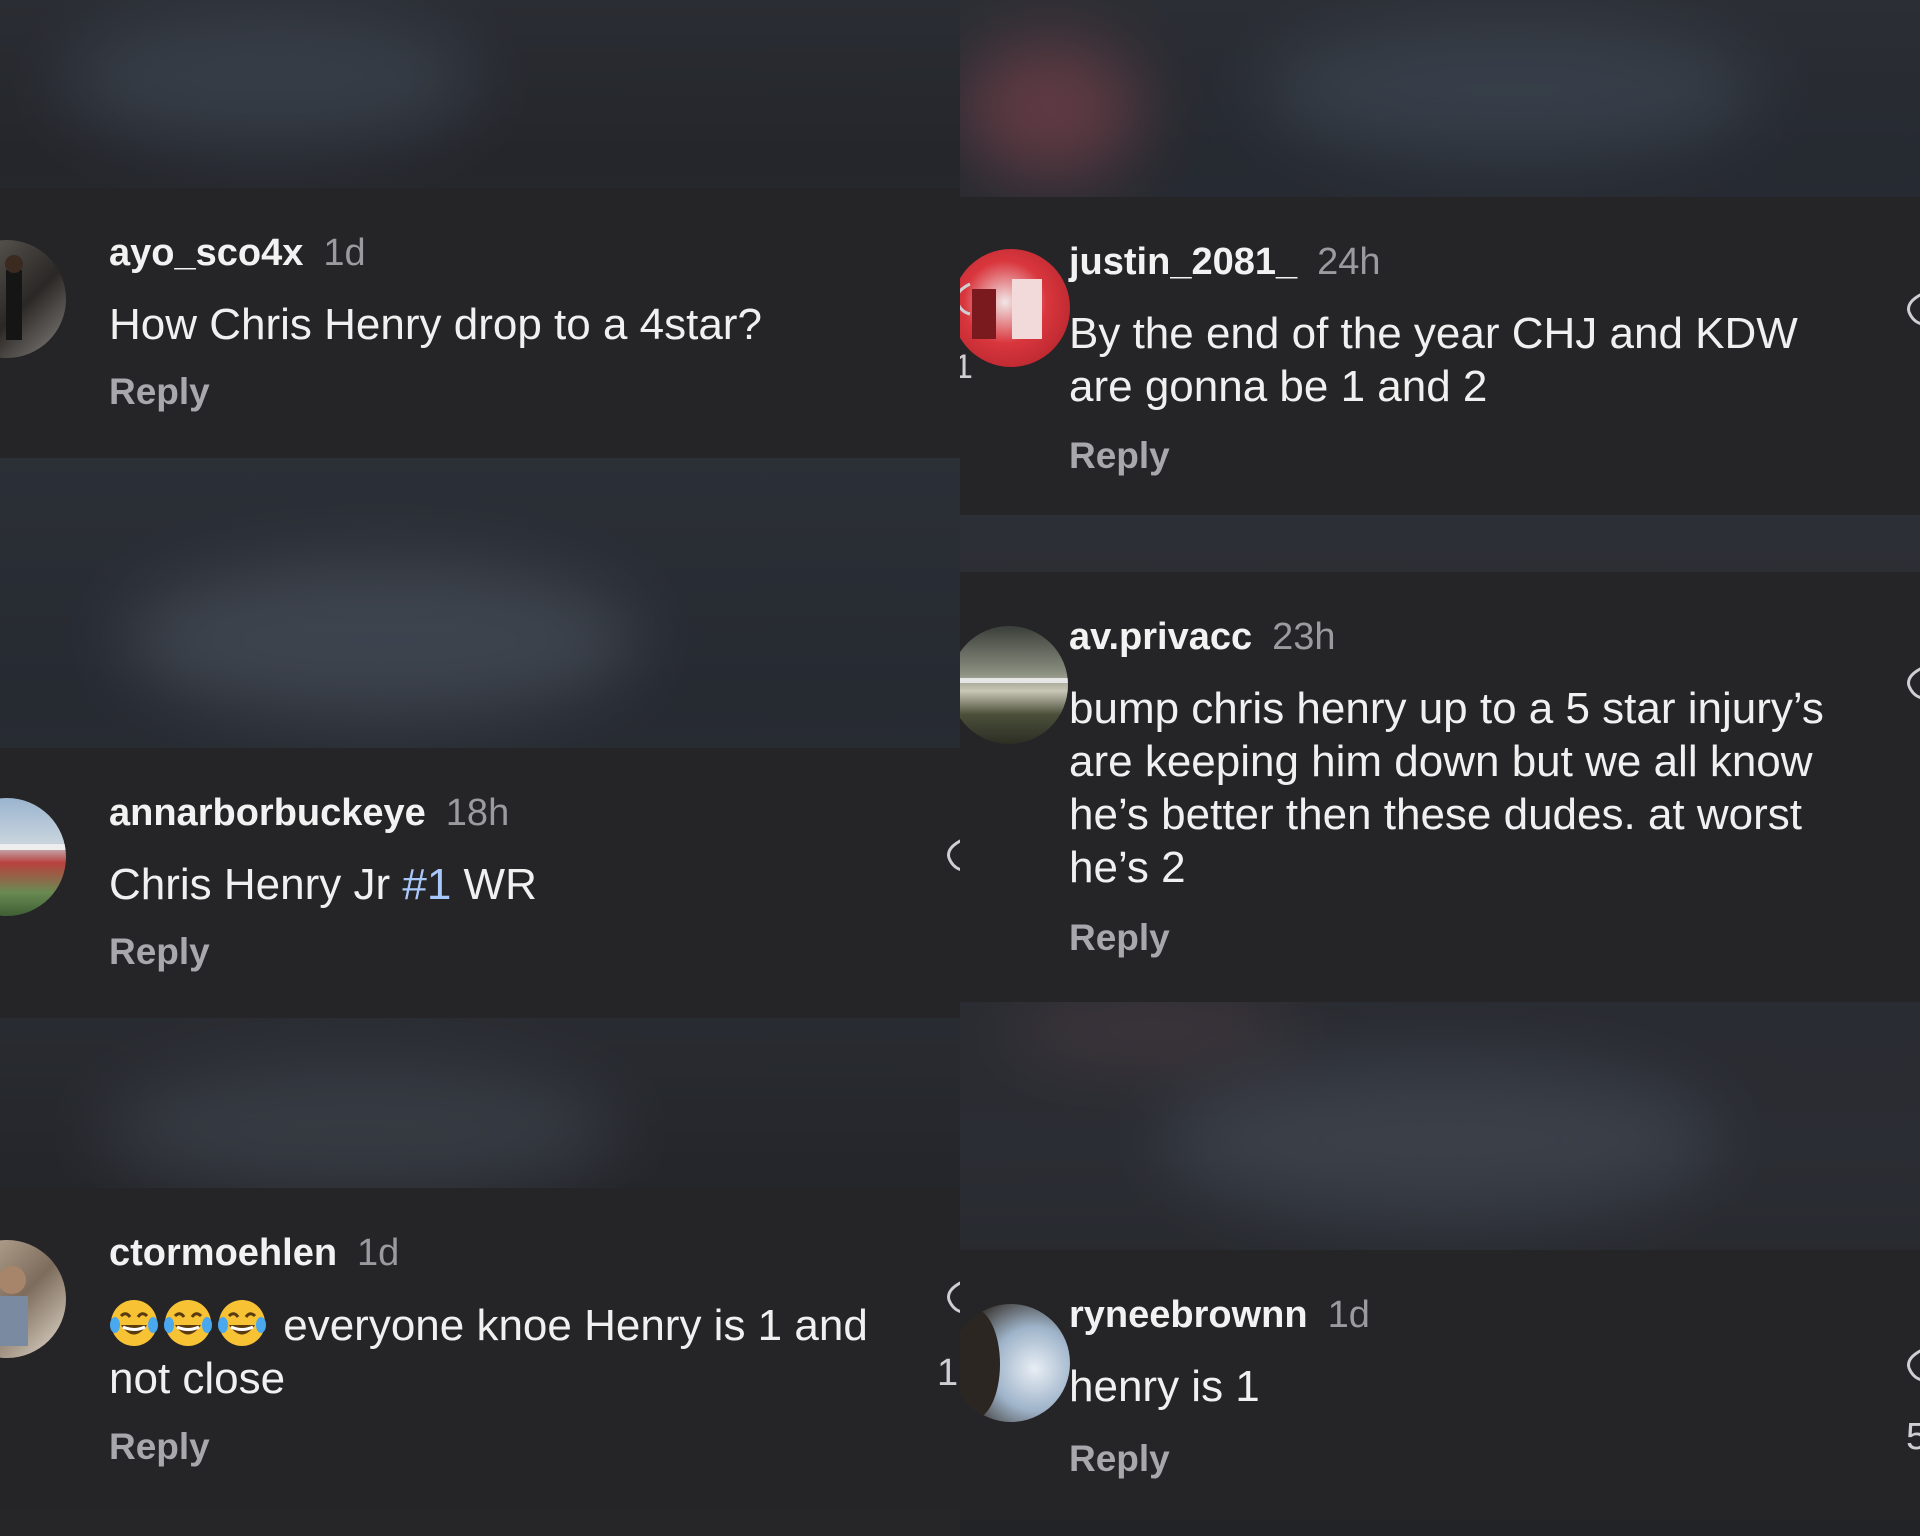 This screenshot has height=1536, width=1920. I want to click on comment-card: ryneebrownn 1d henry is 1 Reply, so click(1440, 1385).